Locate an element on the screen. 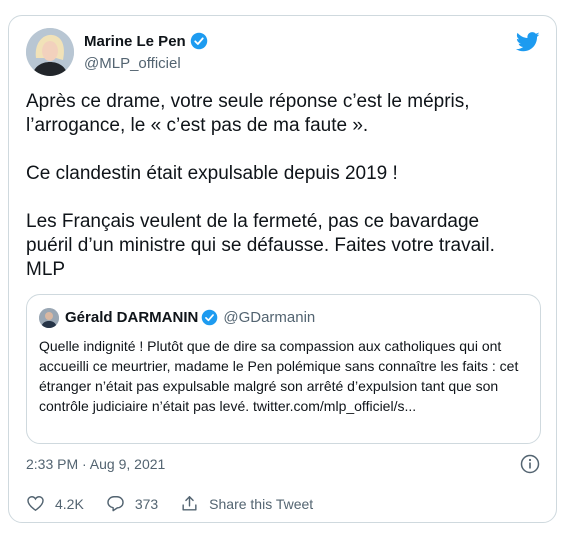 Image resolution: width=577 pixels, height=547 pixels. quoted-author-handle: @GDarmanin is located at coordinates (269, 317).